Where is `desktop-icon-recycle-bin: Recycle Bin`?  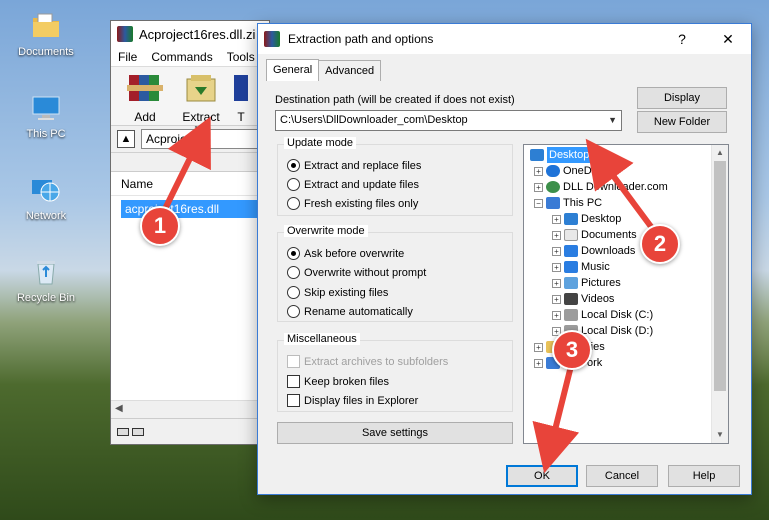
desktop-icon-recycle-bin: Recycle Bin is located at coordinates (46, 280).